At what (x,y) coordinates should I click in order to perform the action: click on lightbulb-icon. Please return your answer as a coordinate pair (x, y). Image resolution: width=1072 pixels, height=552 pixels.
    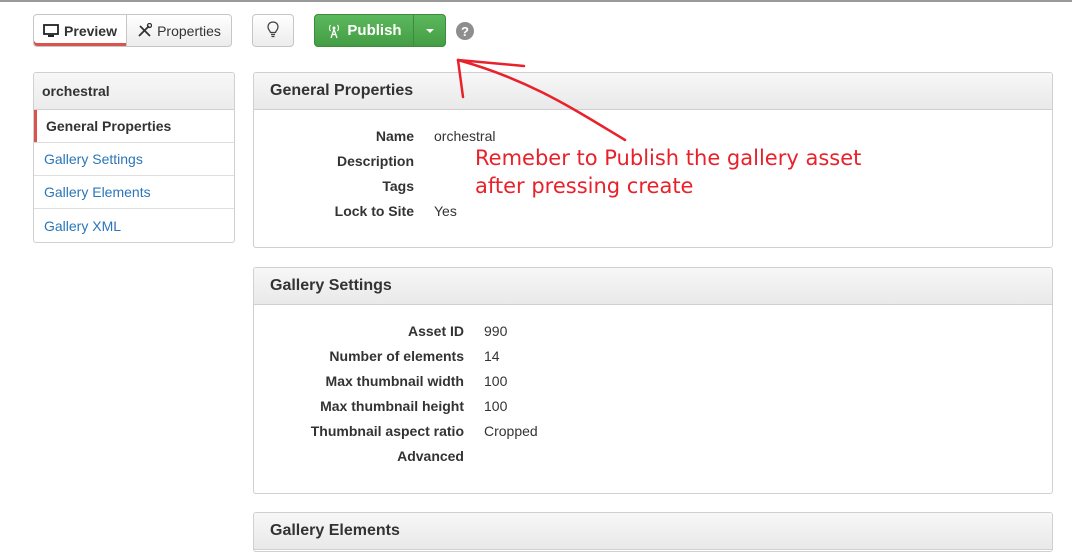
    Looking at the image, I should click on (273, 30).